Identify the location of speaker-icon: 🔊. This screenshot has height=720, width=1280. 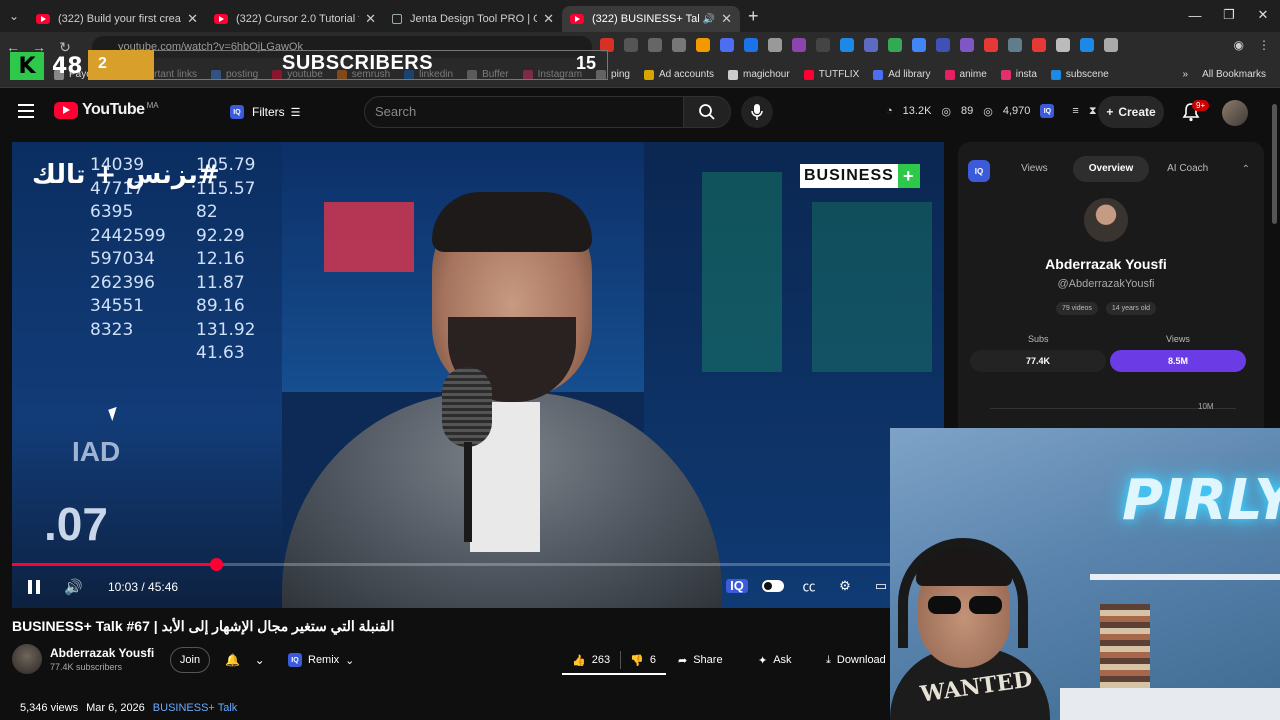
(709, 19).